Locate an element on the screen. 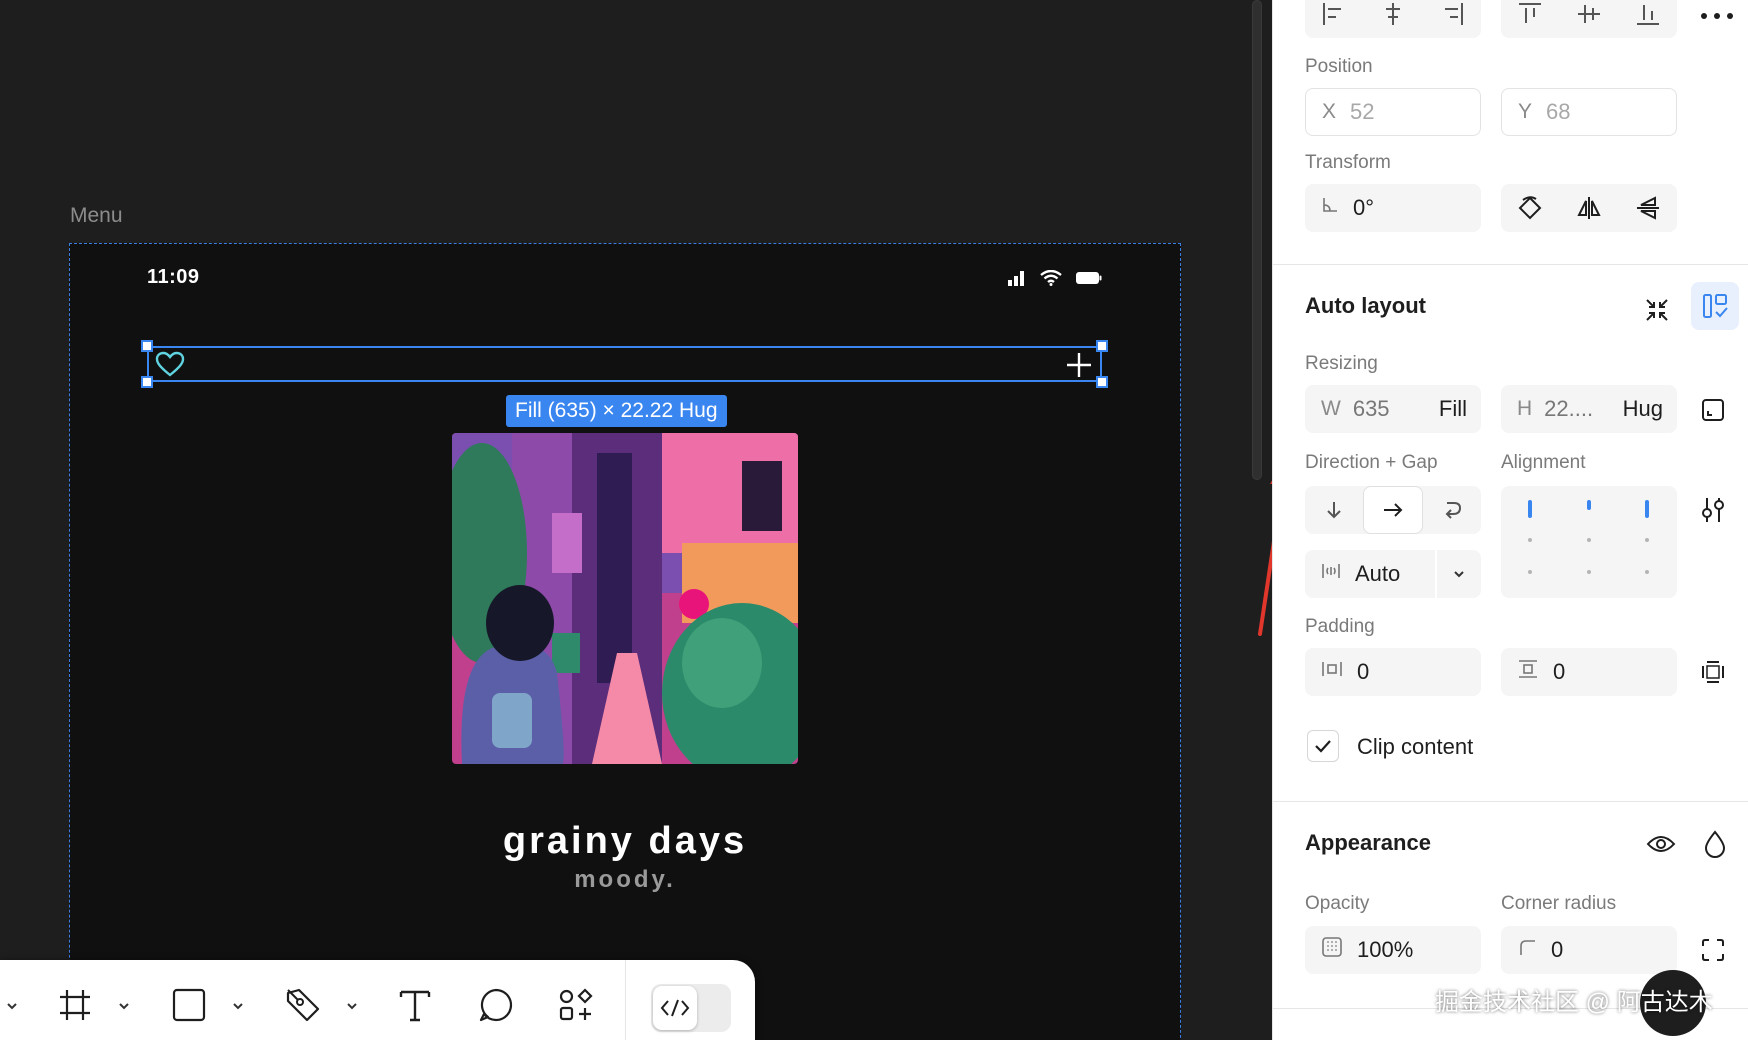 The image size is (1748, 1040). y-prefix: Y is located at coordinates (1525, 111).